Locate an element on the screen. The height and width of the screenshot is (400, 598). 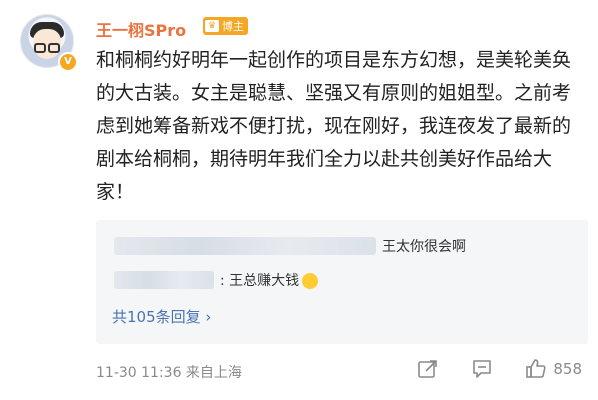
share-button is located at coordinates (428, 369).